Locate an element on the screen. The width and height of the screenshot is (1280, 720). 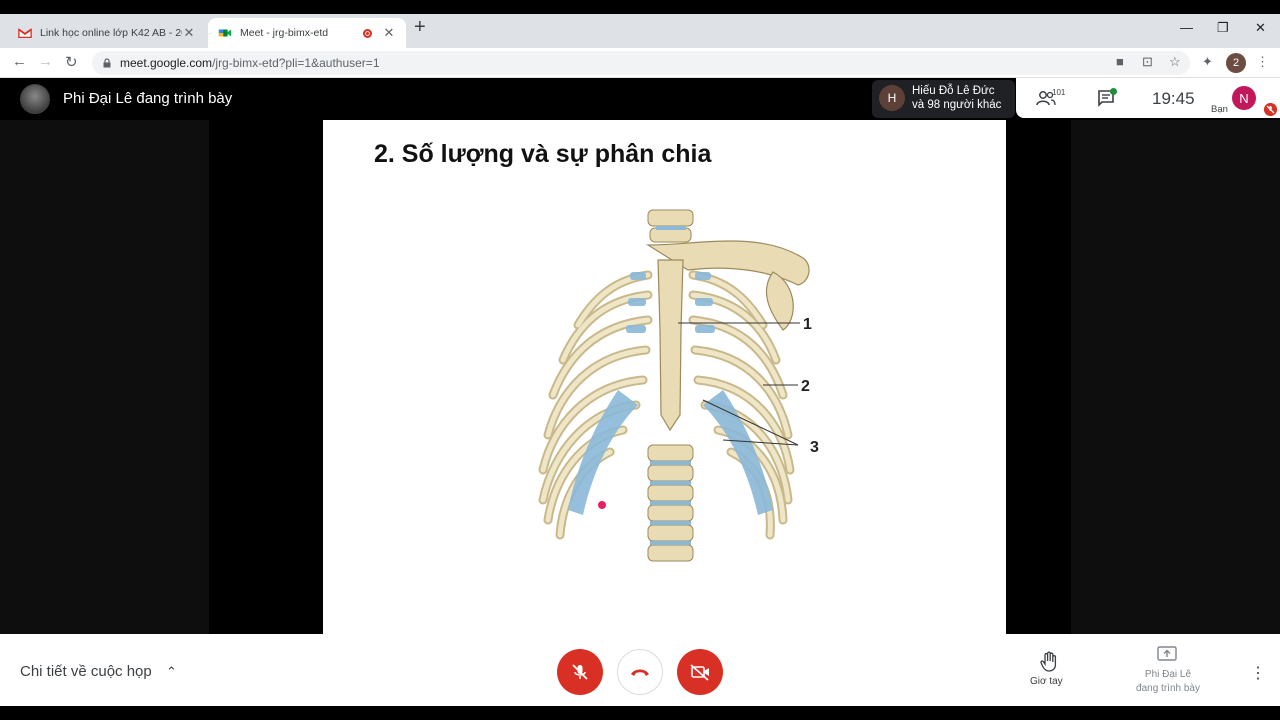
restore-icon: ❐ is located at coordinates (1223, 28).